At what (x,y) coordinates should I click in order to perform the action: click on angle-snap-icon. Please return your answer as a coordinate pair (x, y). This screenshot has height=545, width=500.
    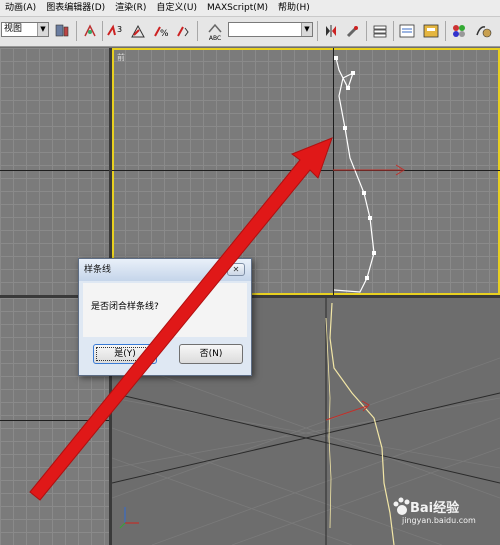
    Looking at the image, I should click on (138, 31).